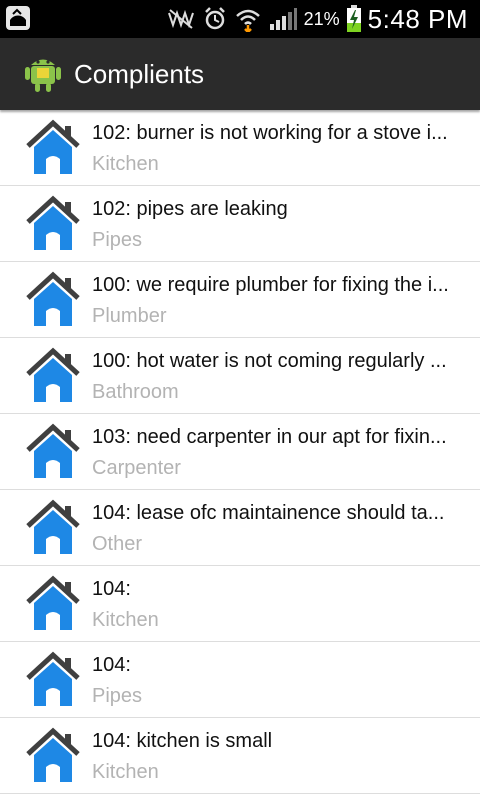 This screenshot has height=800, width=480. Describe the element at coordinates (240, 604) in the screenshot. I see `list-item: 104: Kitchen` at that location.